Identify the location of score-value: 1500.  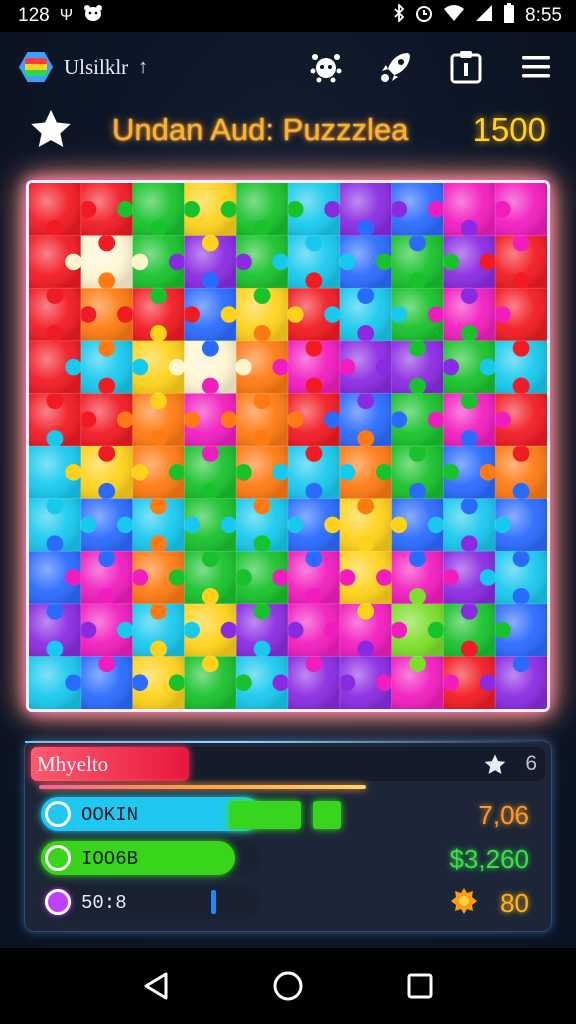
(509, 129).